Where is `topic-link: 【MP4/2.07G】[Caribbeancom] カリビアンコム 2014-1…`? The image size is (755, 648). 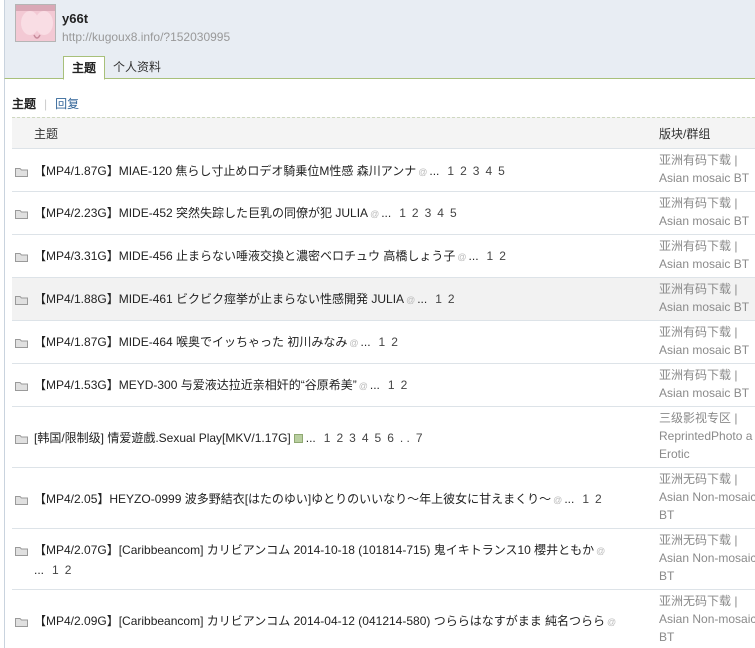
topic-link: 【MP4/2.07G】[Caribbeancom] カリビアンコム 2014-1… is located at coordinates (314, 550).